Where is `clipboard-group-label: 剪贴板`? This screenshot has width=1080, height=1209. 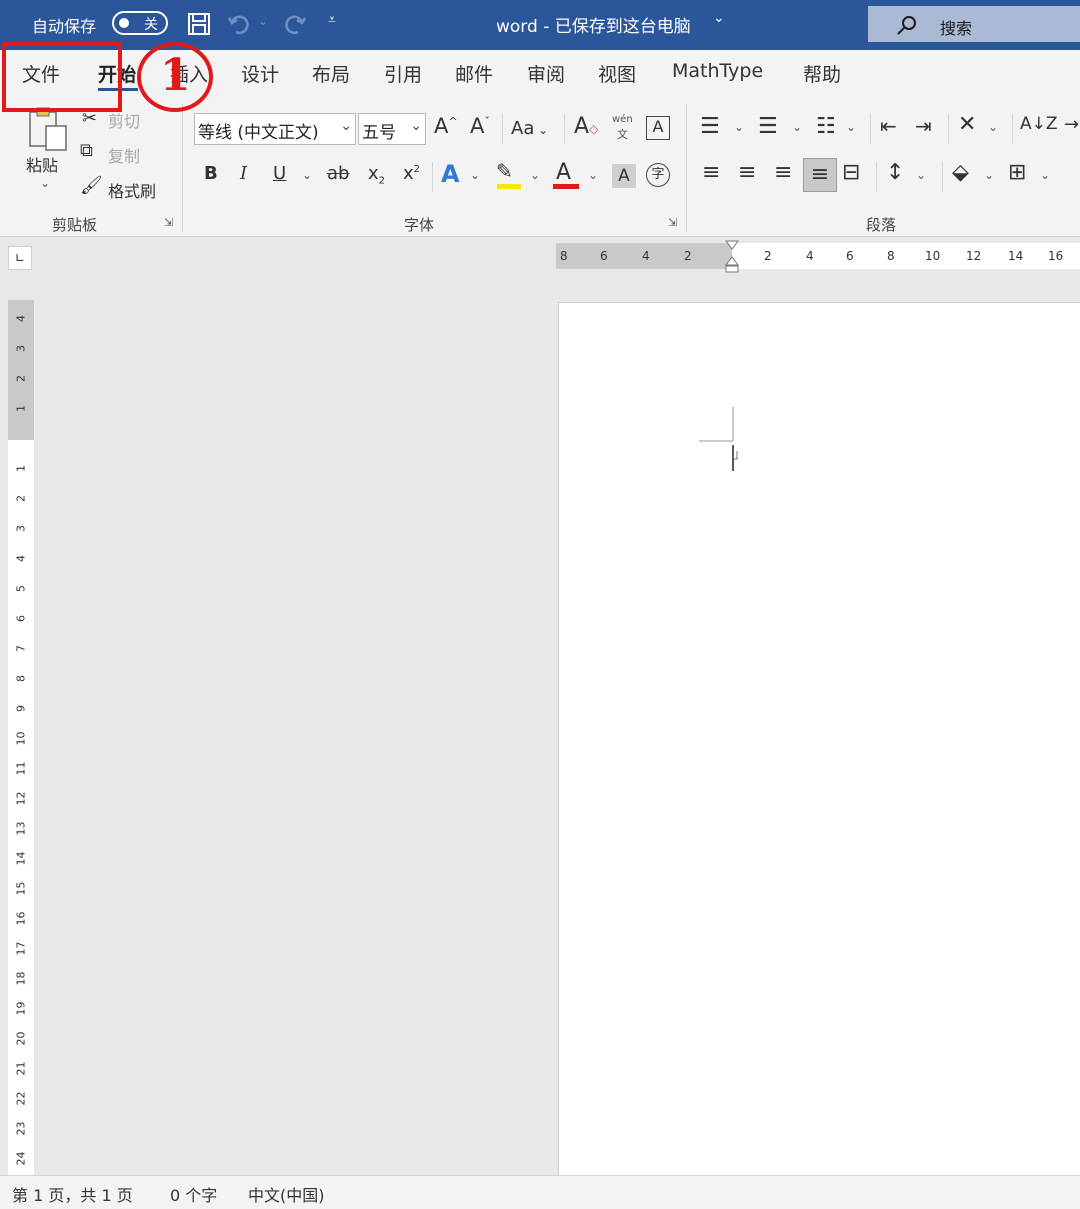
clipboard-group-label: 剪贴板 is located at coordinates (75, 225).